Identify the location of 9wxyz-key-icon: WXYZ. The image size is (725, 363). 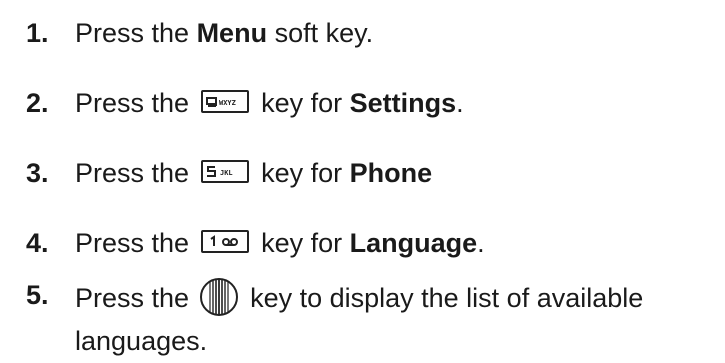
(224, 102).